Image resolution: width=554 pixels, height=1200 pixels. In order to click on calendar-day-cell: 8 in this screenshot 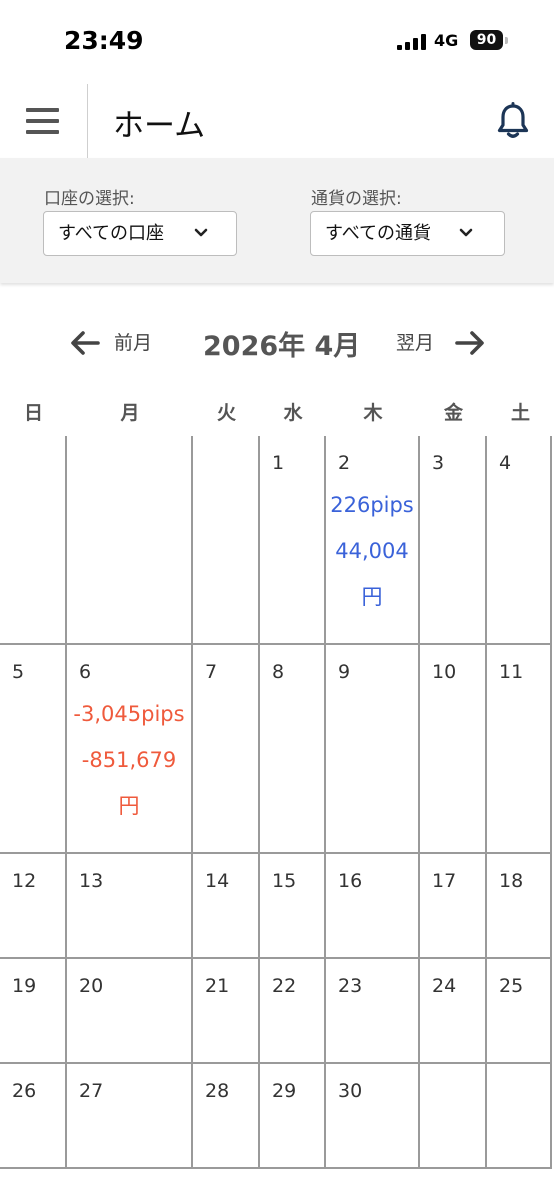, I will do `click(293, 749)`.